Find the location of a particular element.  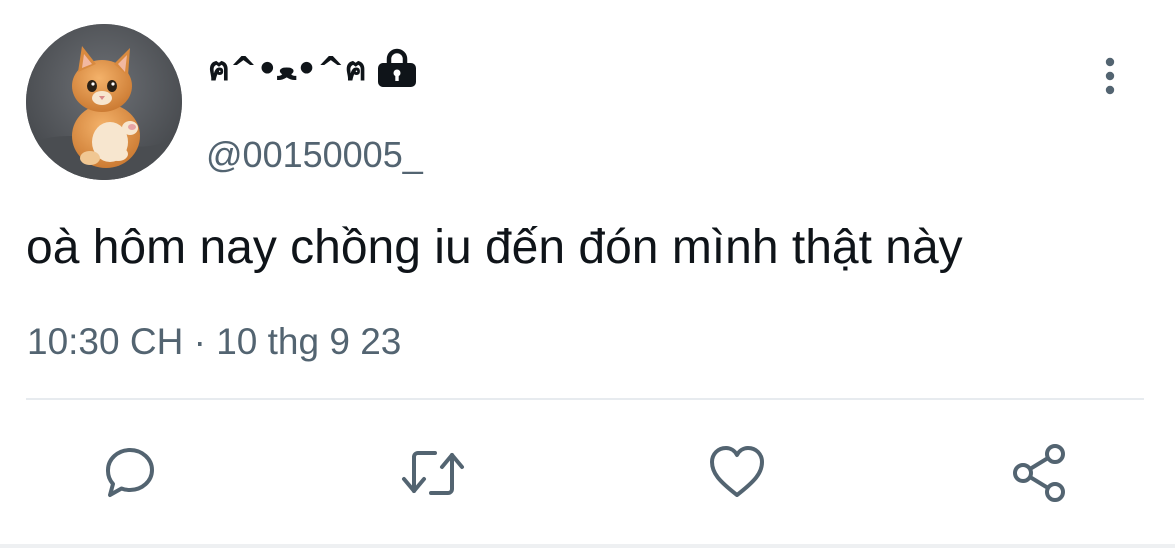

display-name-row: ฅ^•ﻌ•^ฅ is located at coordinates (313, 68).